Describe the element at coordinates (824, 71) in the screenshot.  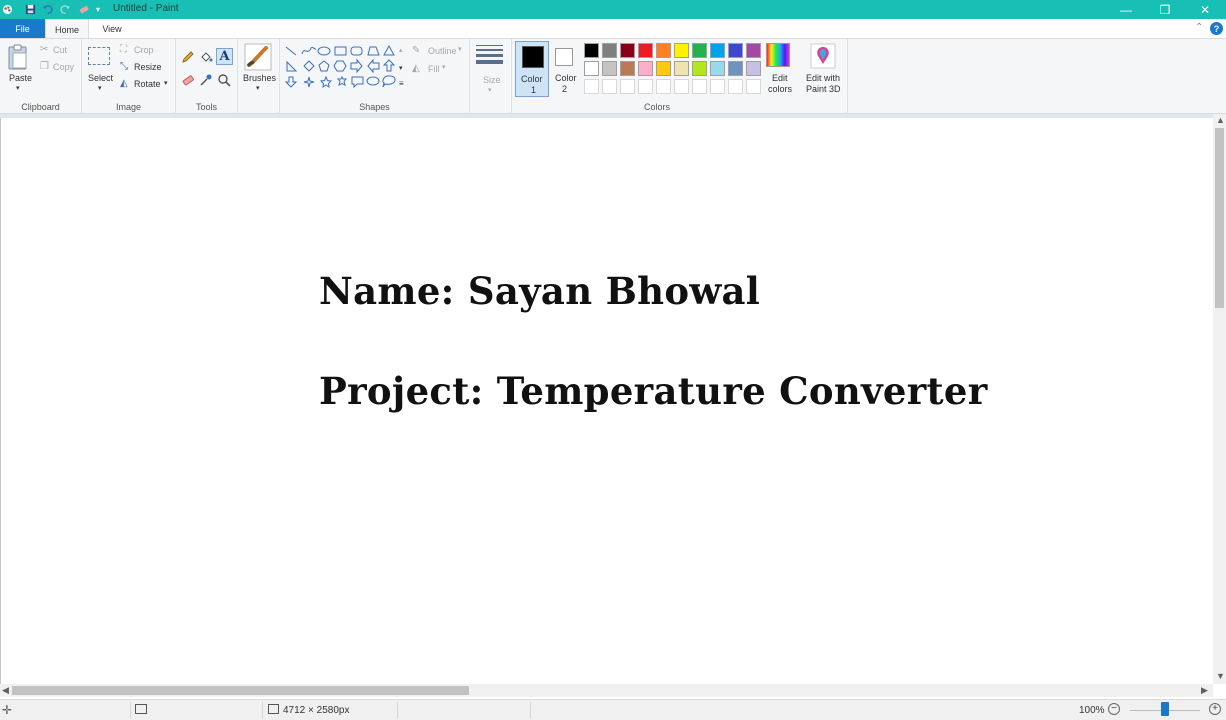
I see `edit-with-paint3d-button: Edit with Paint 3D` at that location.